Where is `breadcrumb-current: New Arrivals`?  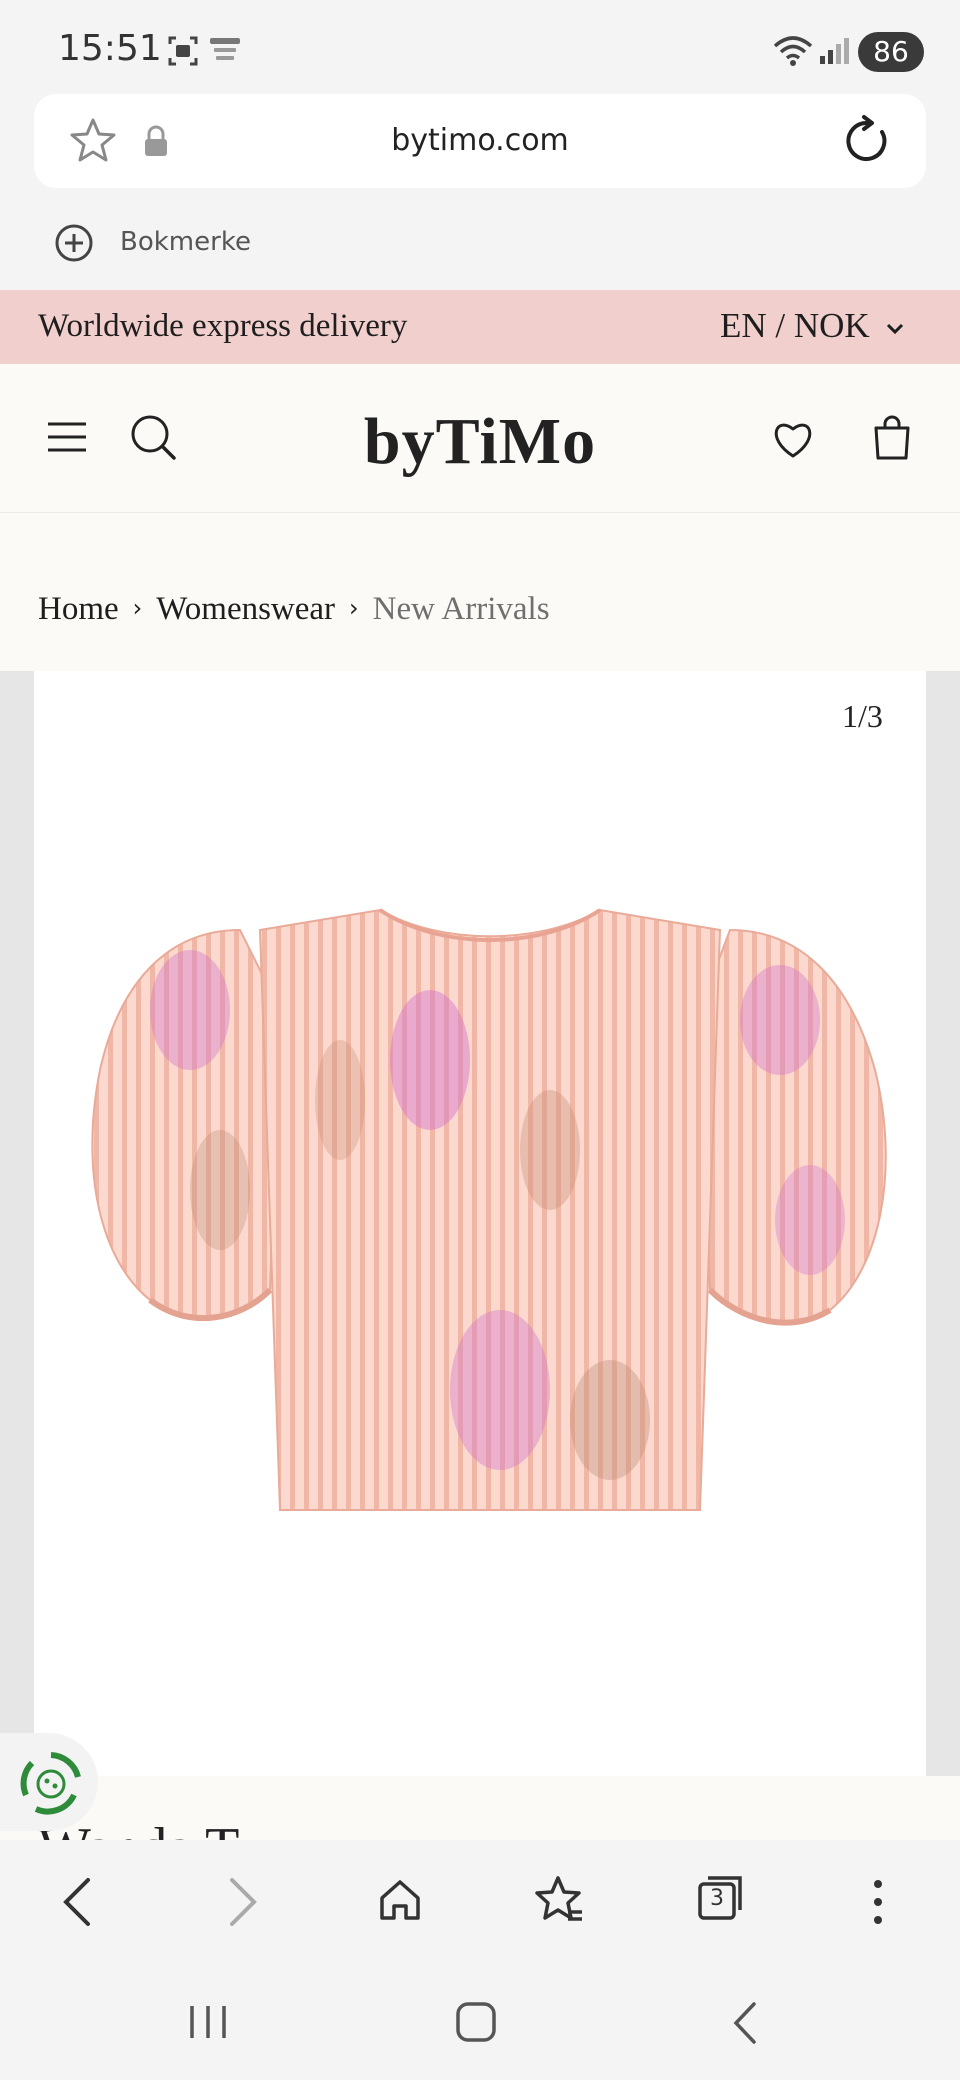 breadcrumb-current: New Arrivals is located at coordinates (461, 609).